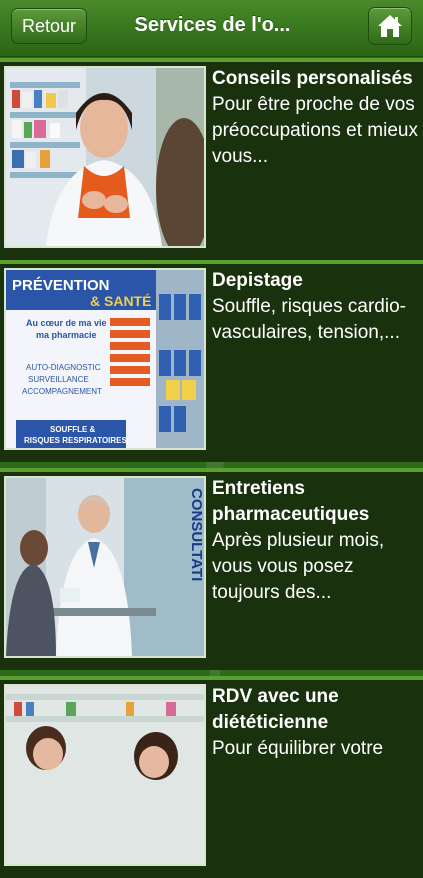 The image size is (423, 878). Describe the element at coordinates (58, 379) in the screenshot. I see `poster-item2: SURVEILLANCE` at that location.